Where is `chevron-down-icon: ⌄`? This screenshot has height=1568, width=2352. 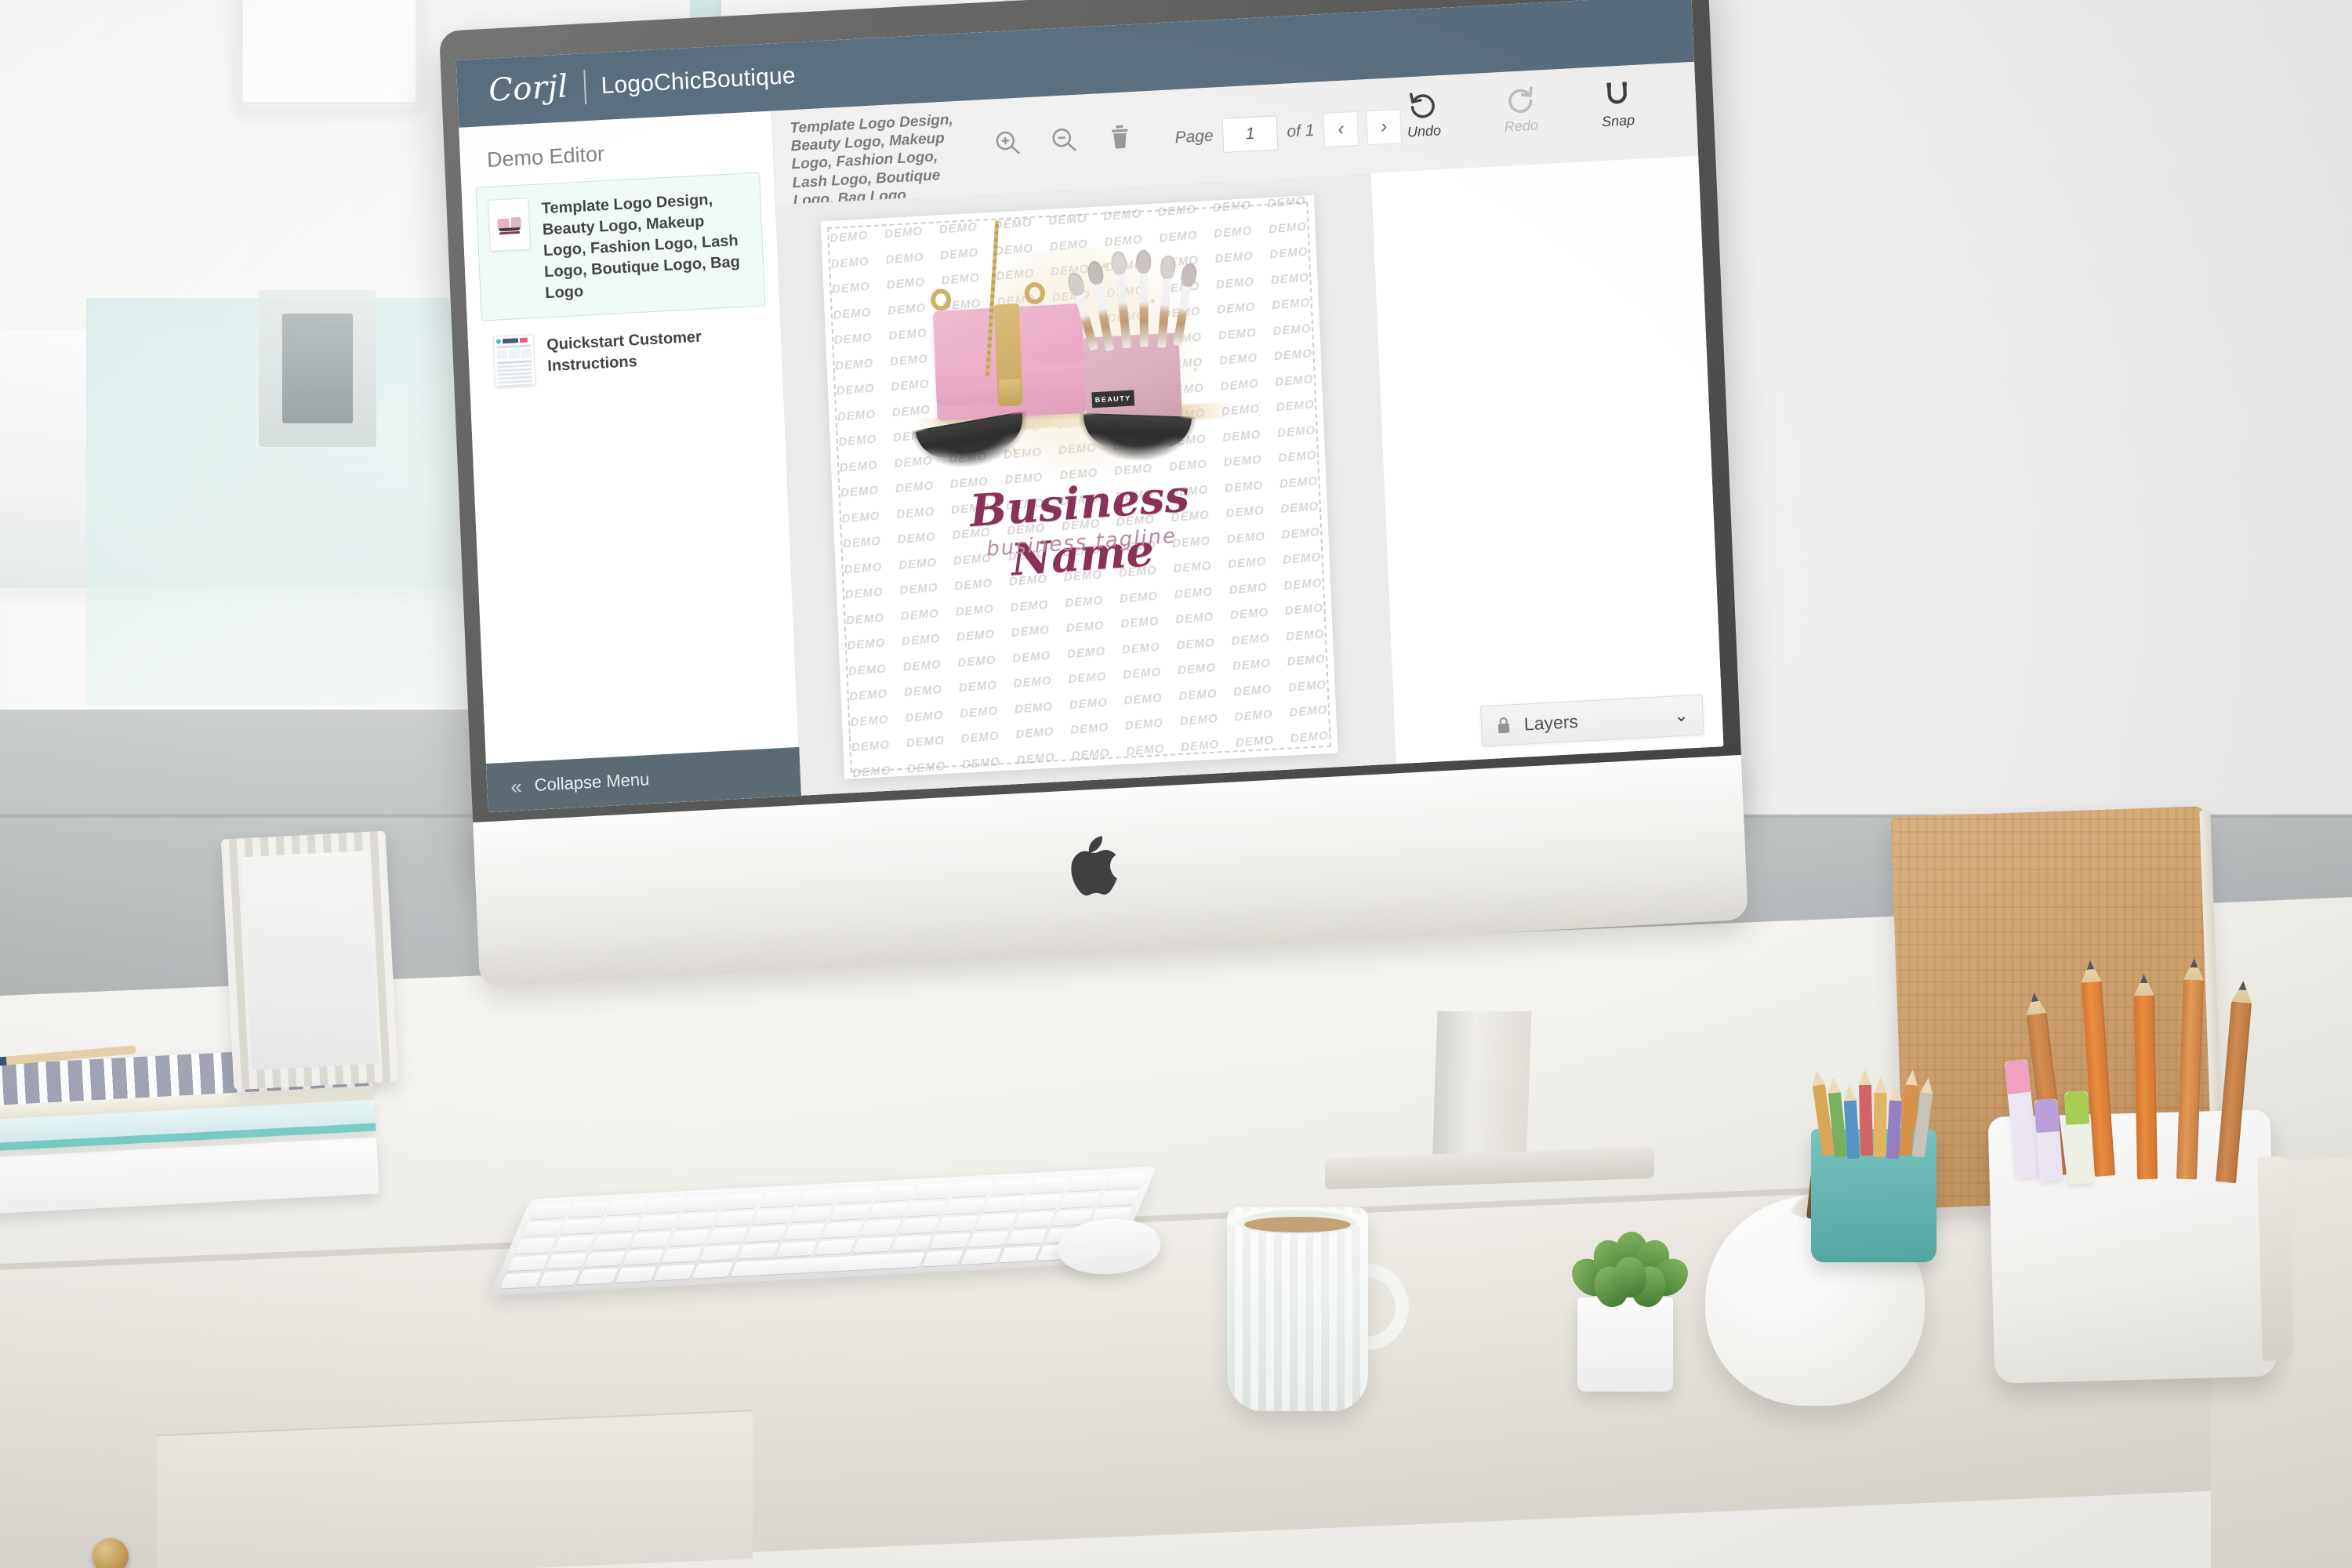
chevron-down-icon: ⌄ is located at coordinates (1682, 715).